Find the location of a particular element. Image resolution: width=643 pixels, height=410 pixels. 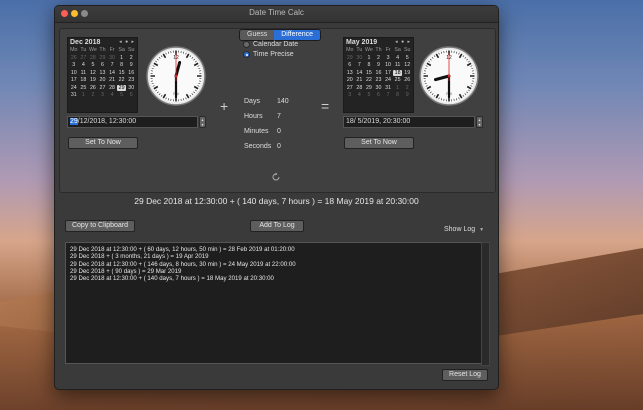

log-scrollbar is located at coordinates (485, 304).